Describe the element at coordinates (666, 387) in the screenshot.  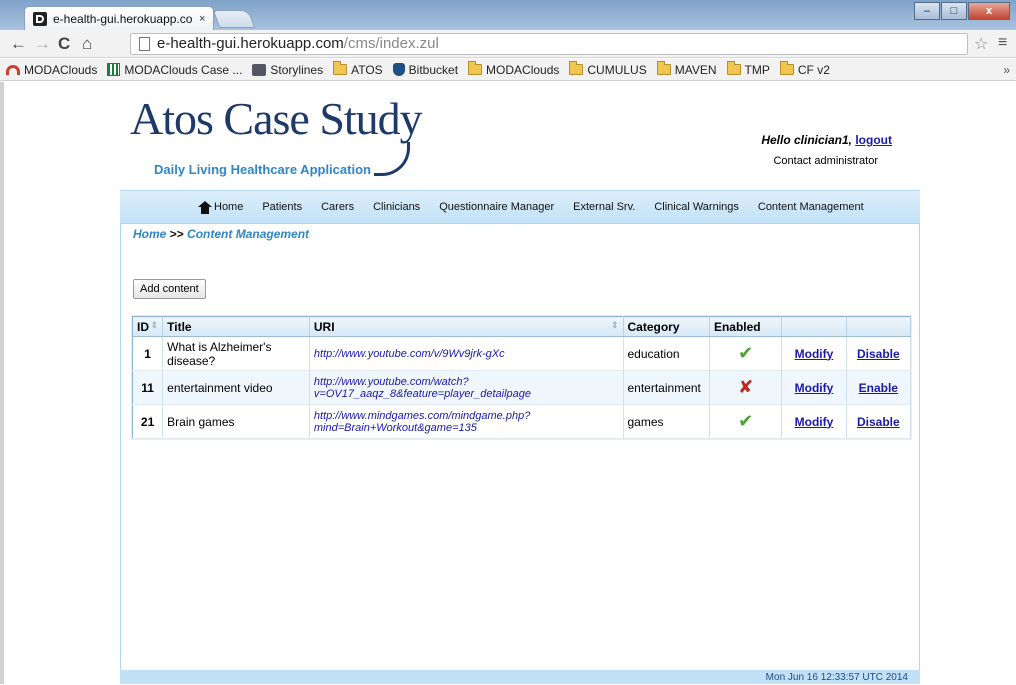
I see `cell-category: entertainment` at that location.